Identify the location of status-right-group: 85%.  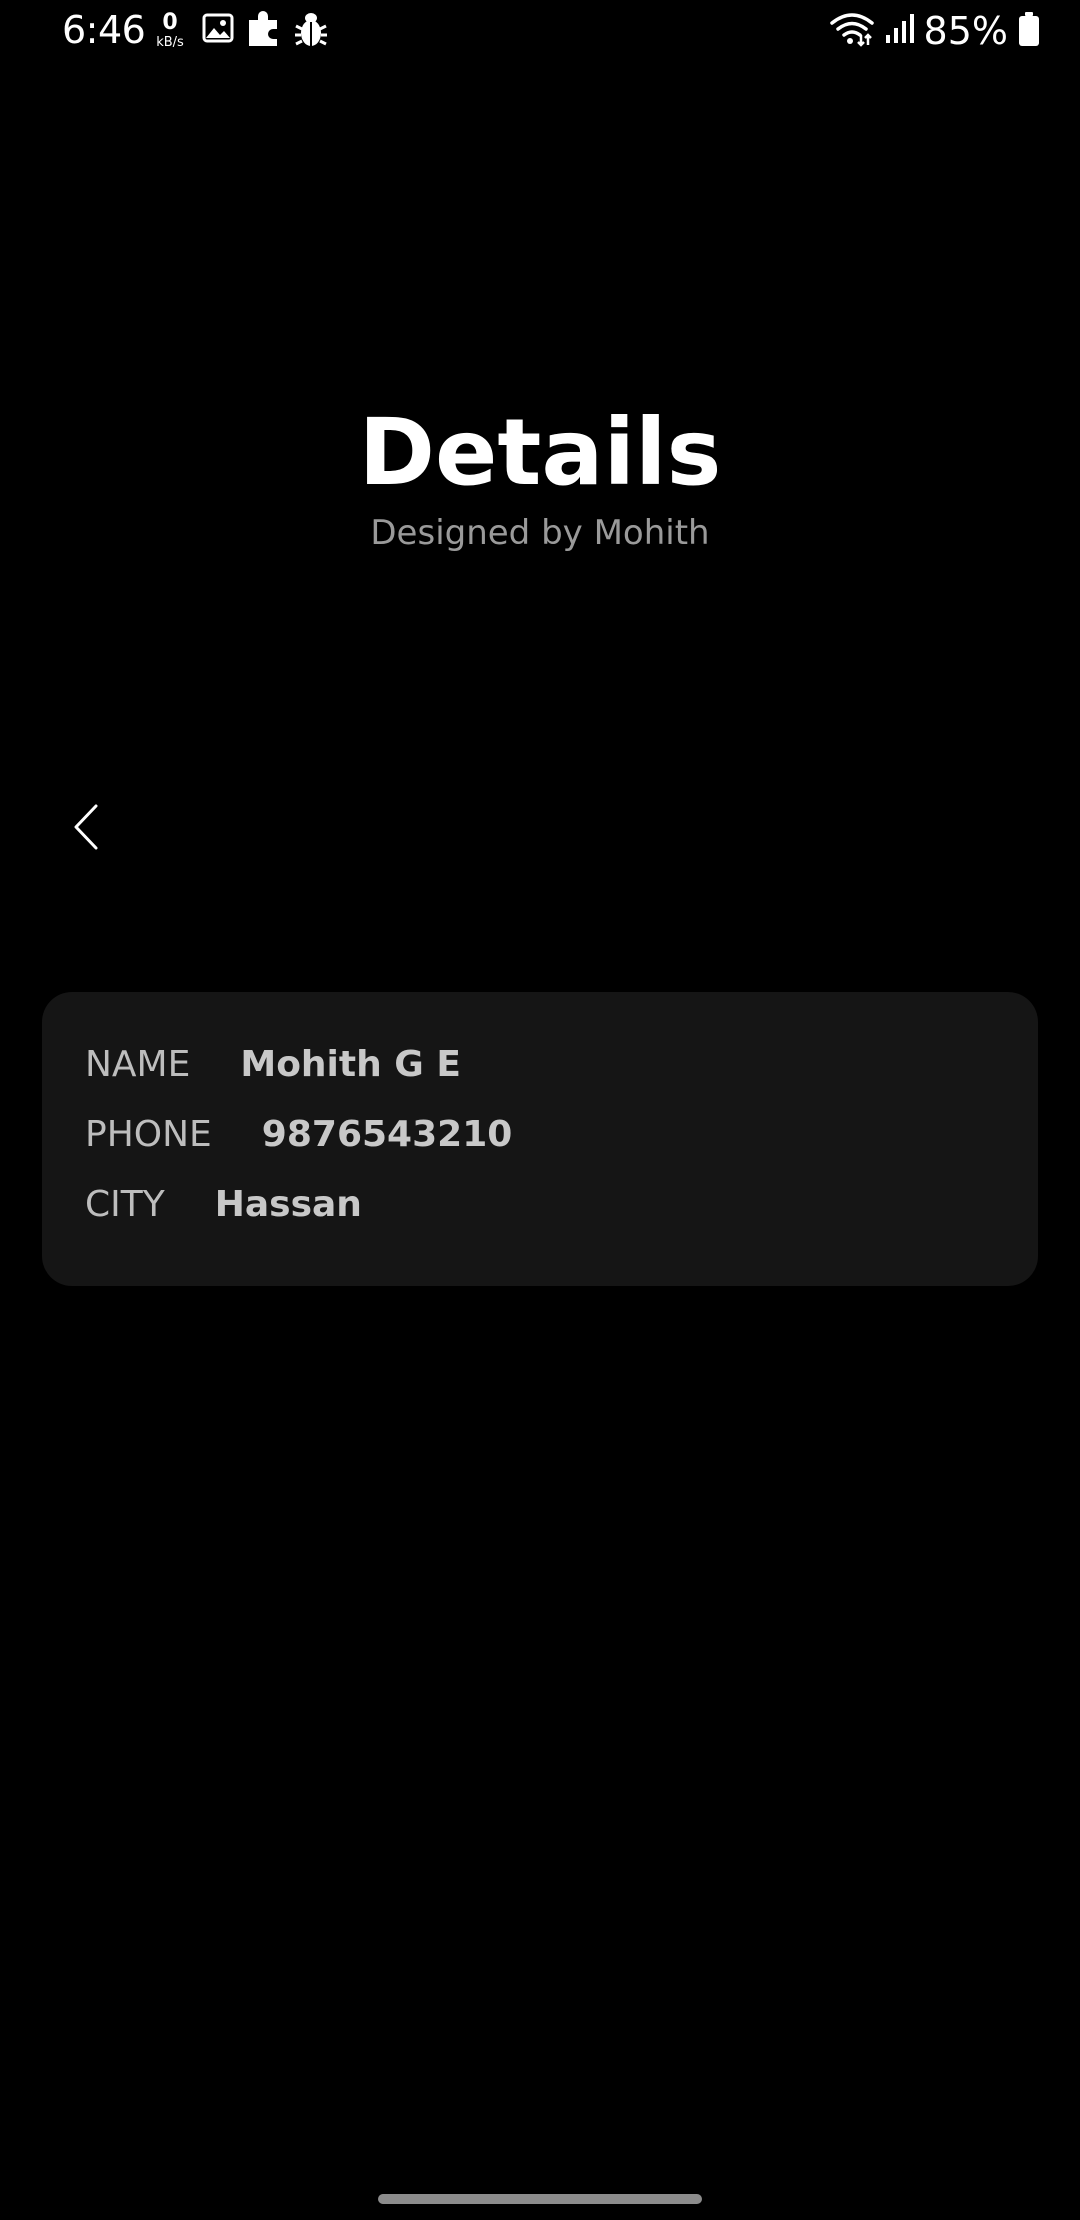
(934, 31).